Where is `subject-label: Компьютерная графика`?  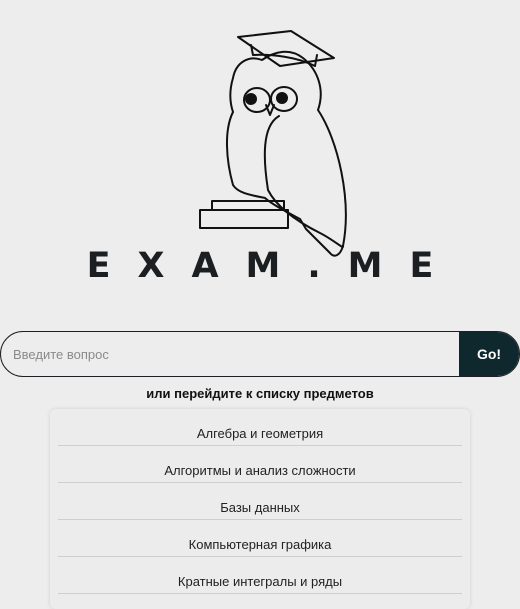 subject-label: Компьютерная графика is located at coordinates (260, 544).